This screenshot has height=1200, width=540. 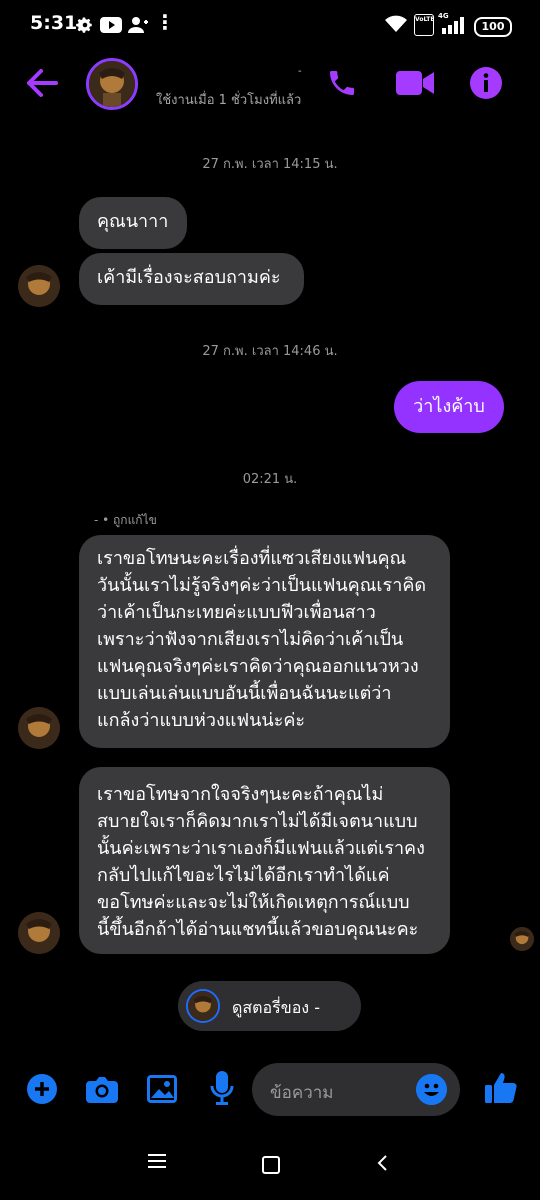 I want to click on add-person-icon, so click(x=138, y=25).